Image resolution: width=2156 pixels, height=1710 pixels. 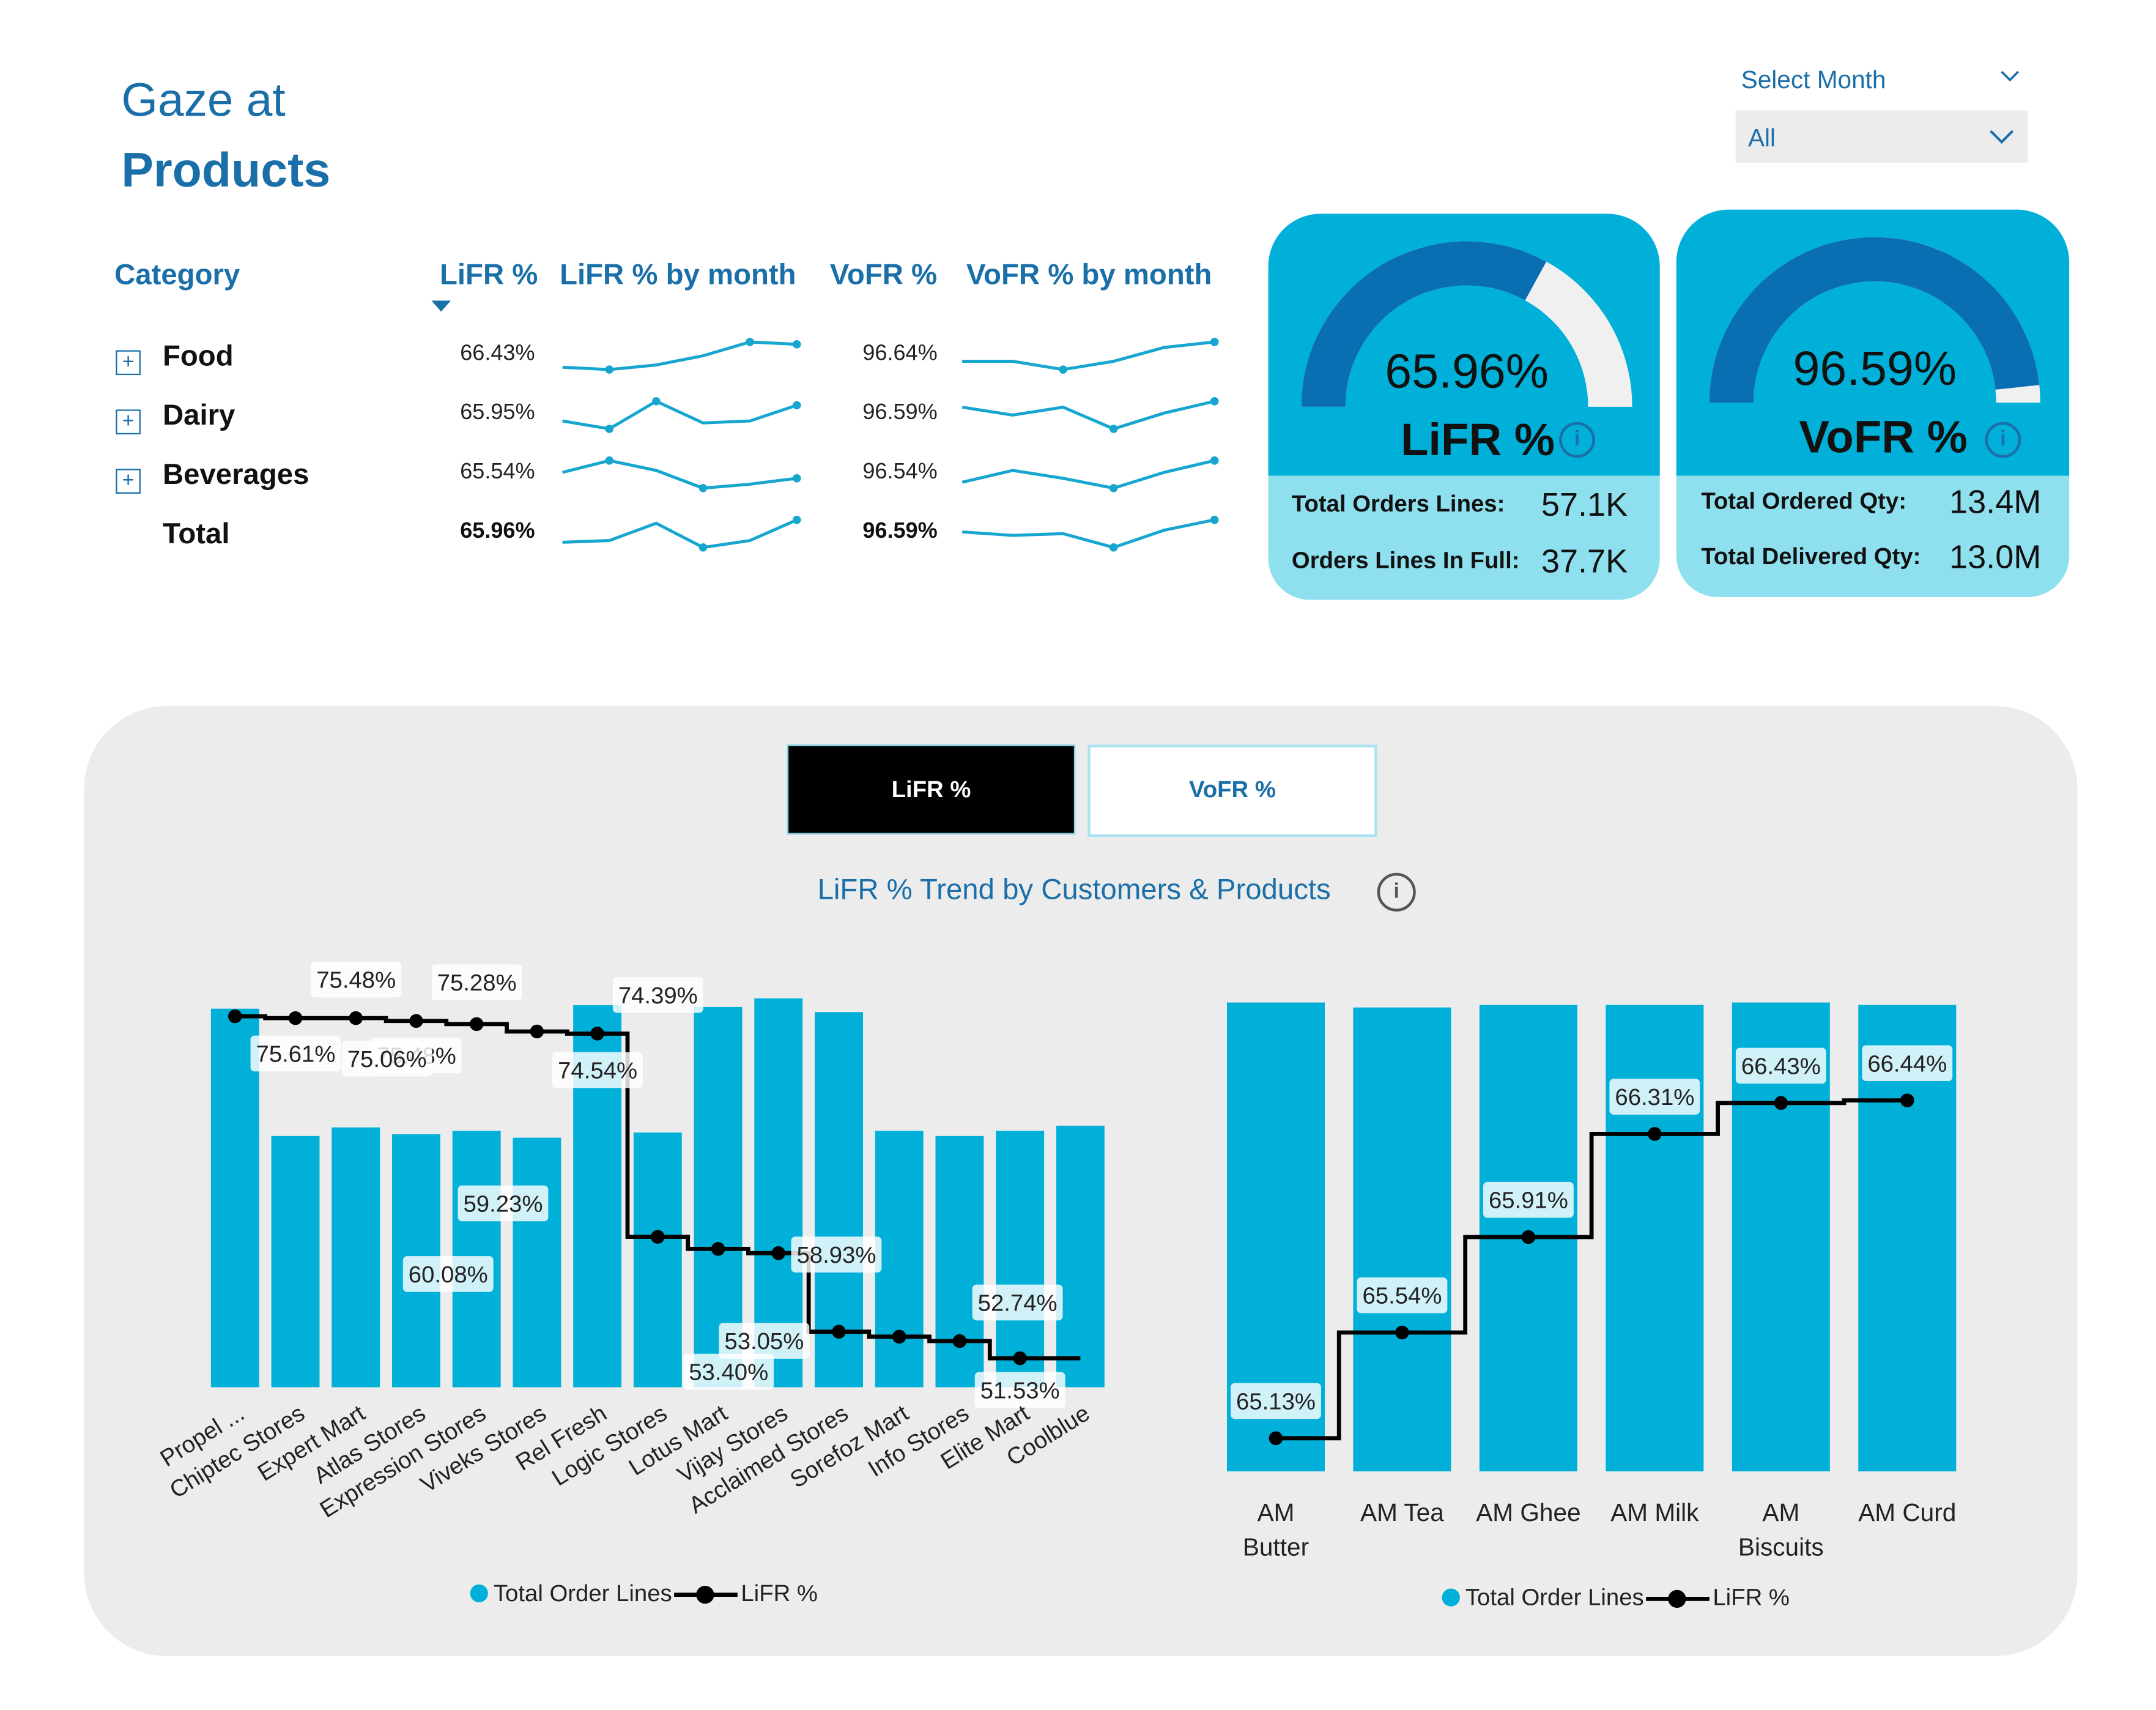 I want to click on x-axis-label: Biscuits, so click(x=1781, y=1547).